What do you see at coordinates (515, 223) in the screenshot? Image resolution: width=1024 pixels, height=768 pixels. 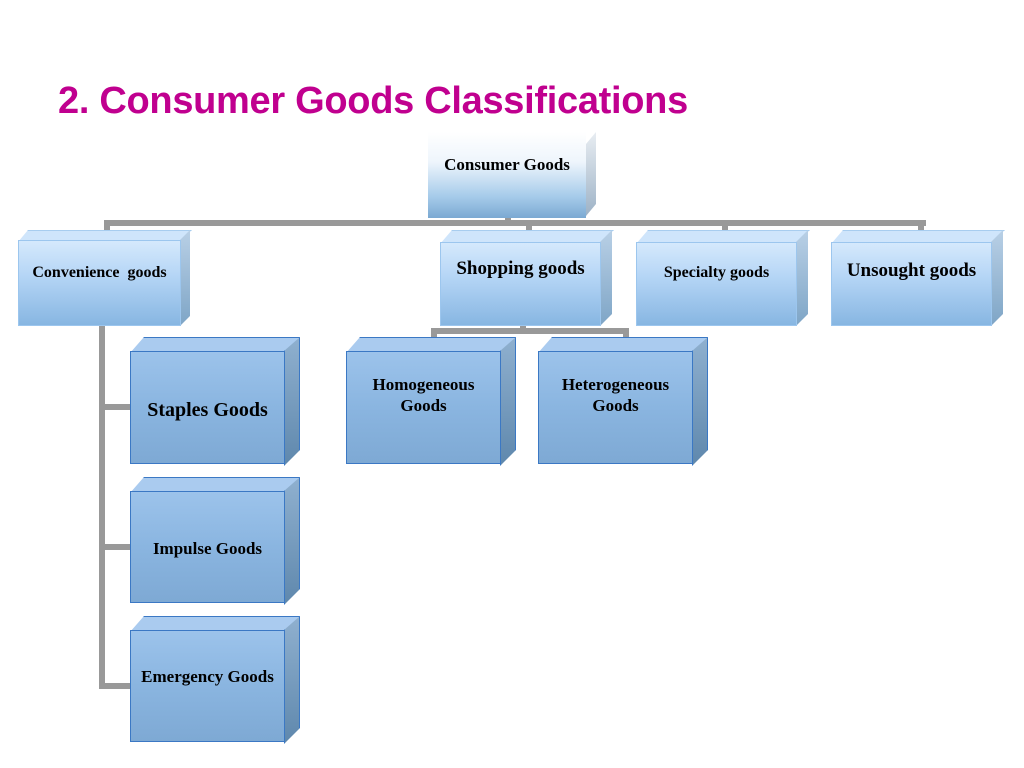 I see `connector-level1-bar` at bounding box center [515, 223].